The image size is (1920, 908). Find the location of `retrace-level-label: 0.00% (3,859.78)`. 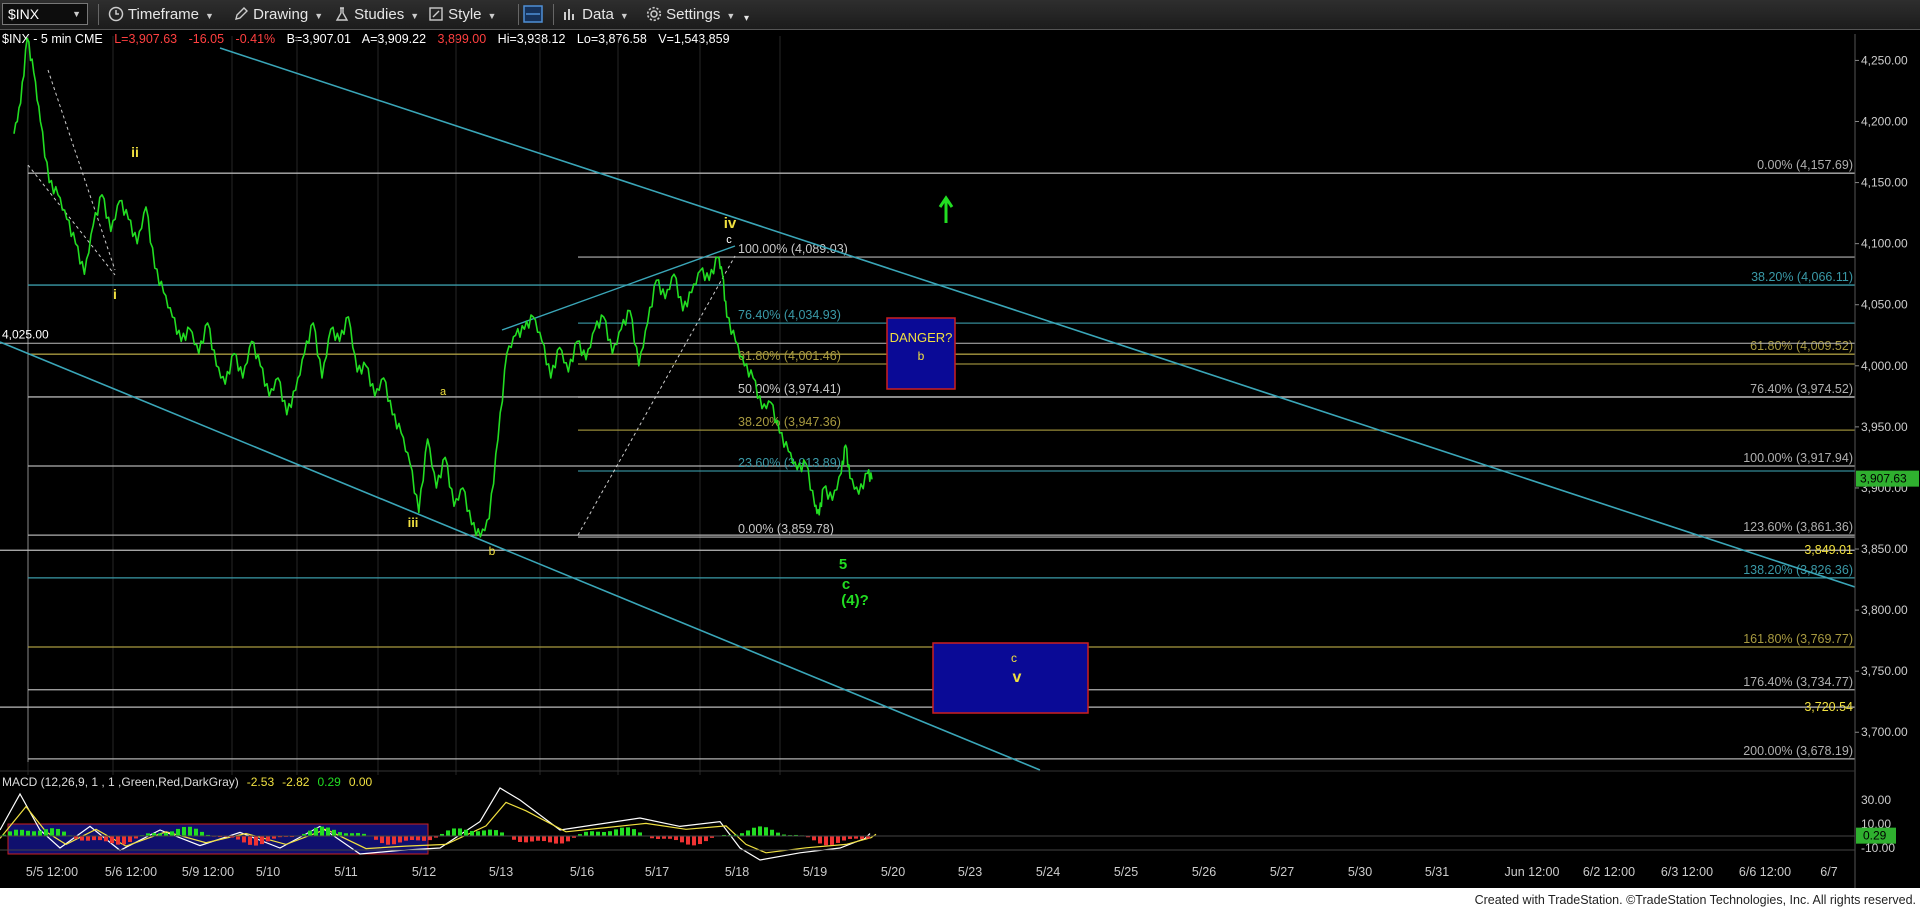

retrace-level-label: 0.00% (3,859.78) is located at coordinates (786, 529).